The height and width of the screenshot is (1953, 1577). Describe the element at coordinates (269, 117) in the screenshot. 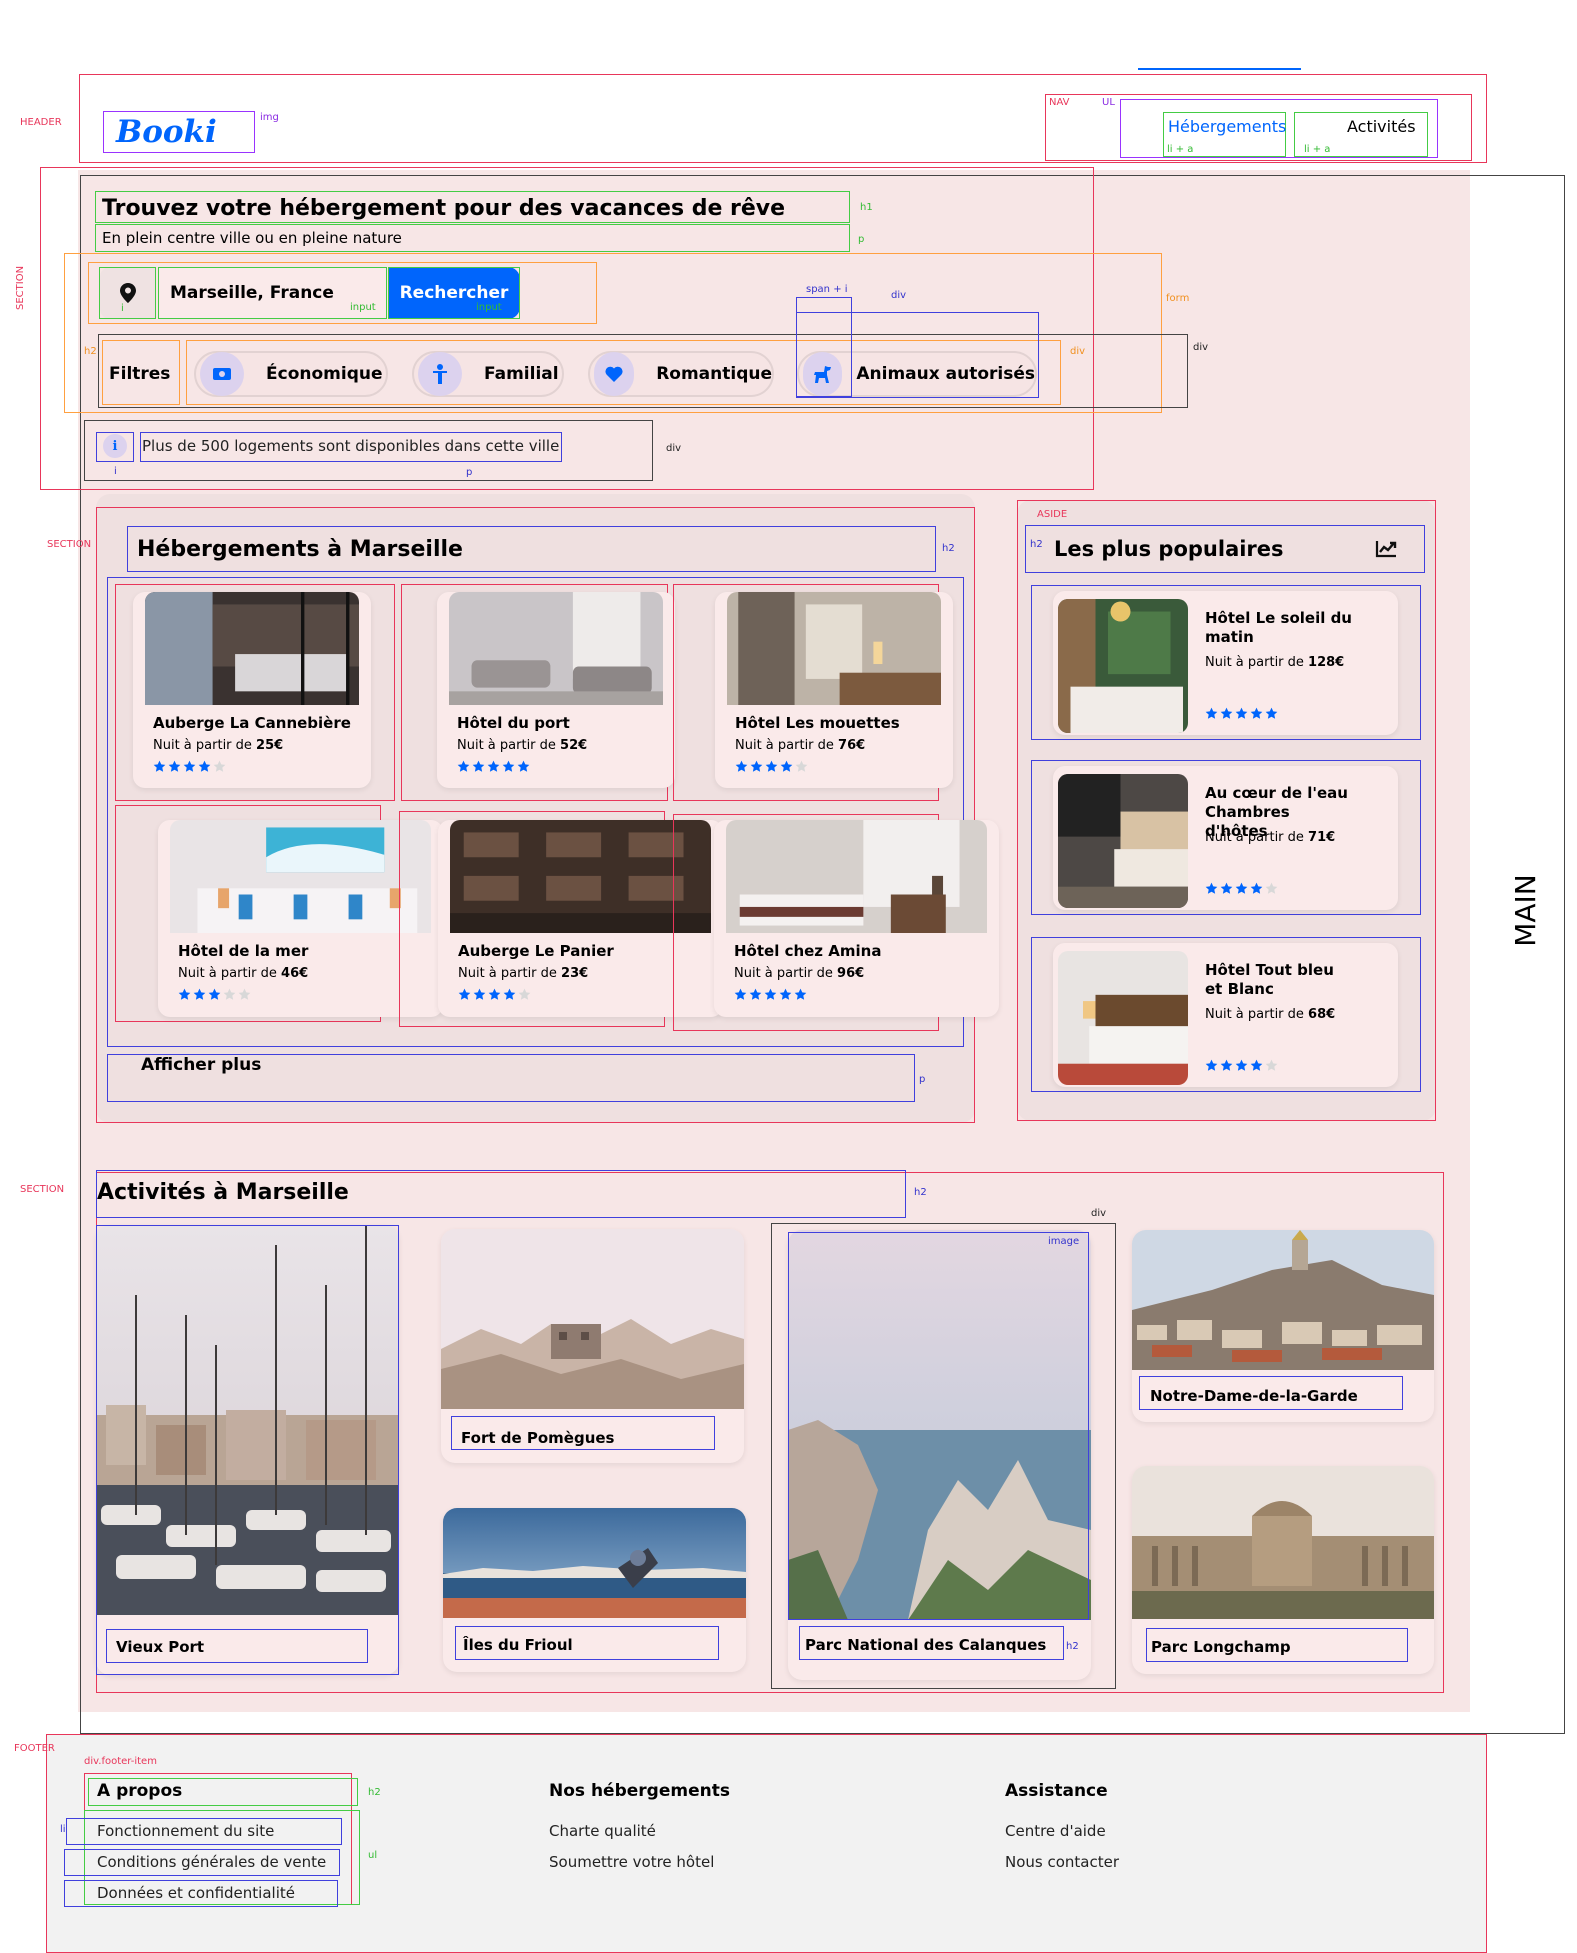

I see `img-tag: img` at that location.